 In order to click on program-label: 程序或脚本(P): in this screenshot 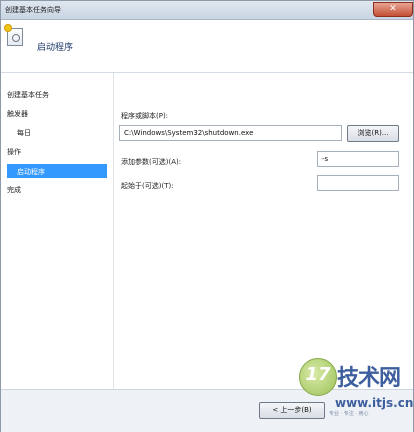, I will do `click(145, 116)`.